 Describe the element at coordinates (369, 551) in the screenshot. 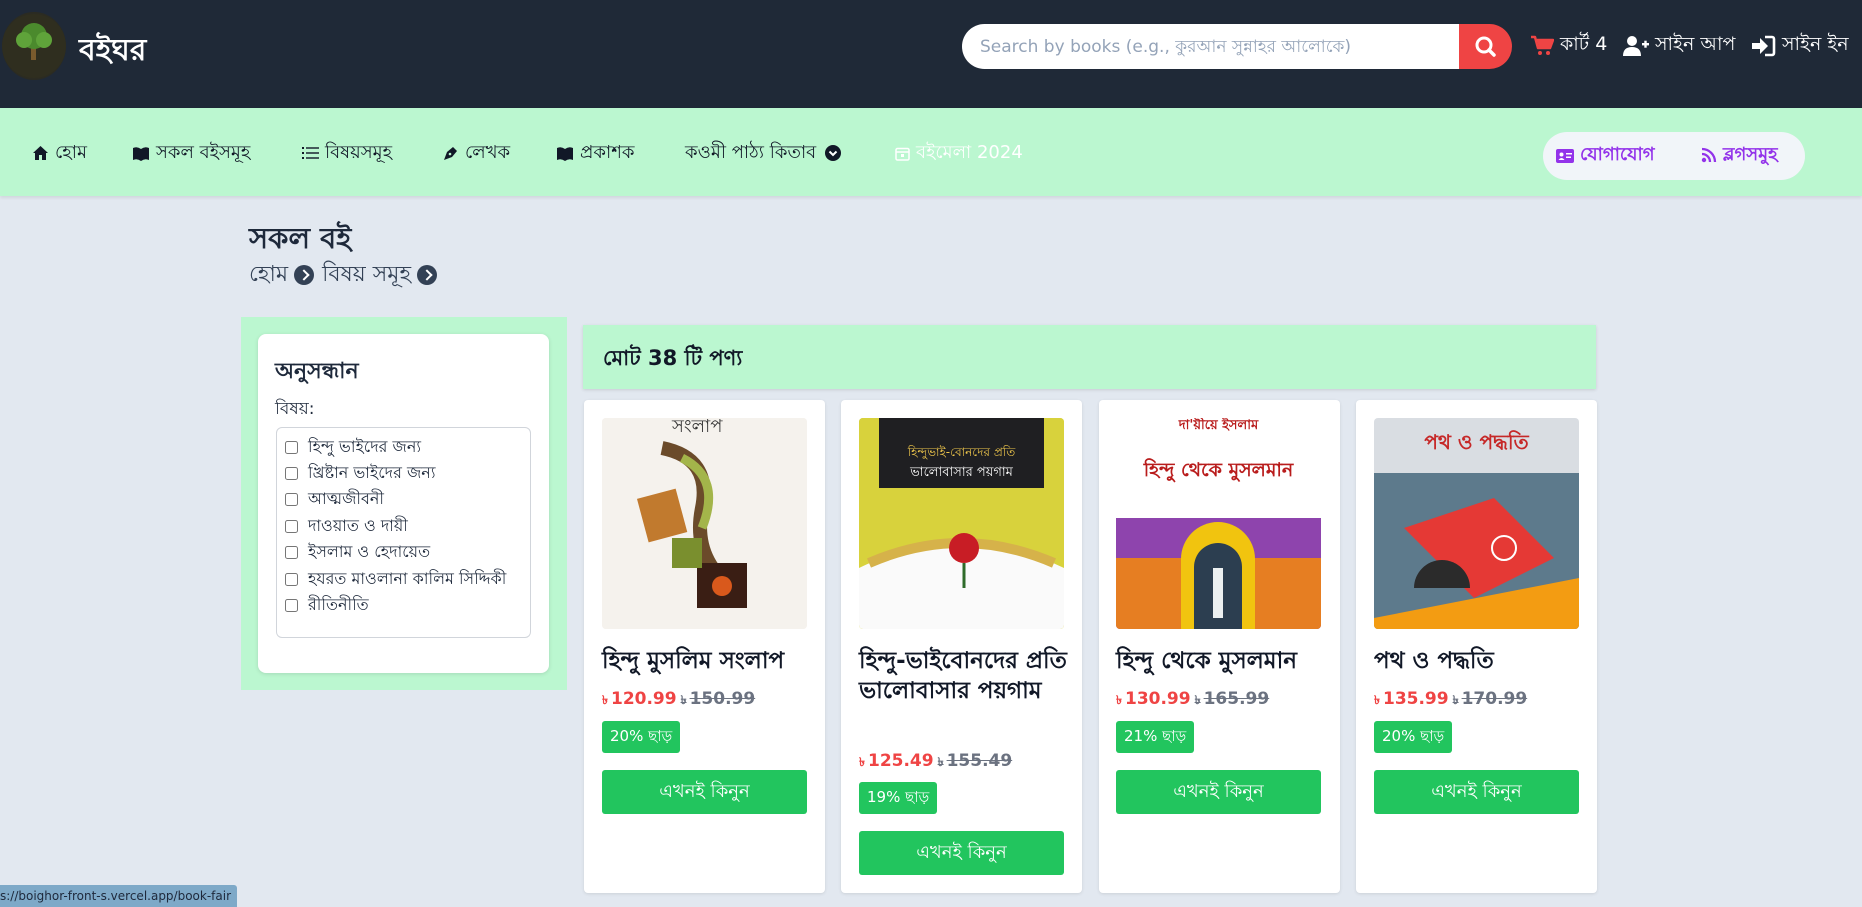

I see `subject-option-label: ইসলাম ও হেদায়েত` at that location.